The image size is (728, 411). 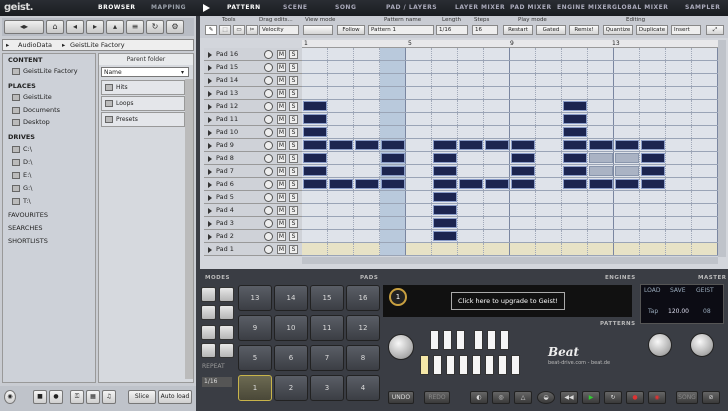 What do you see at coordinates (504, 340) in the screenshot?
I see `pattern-slot` at bounding box center [504, 340].